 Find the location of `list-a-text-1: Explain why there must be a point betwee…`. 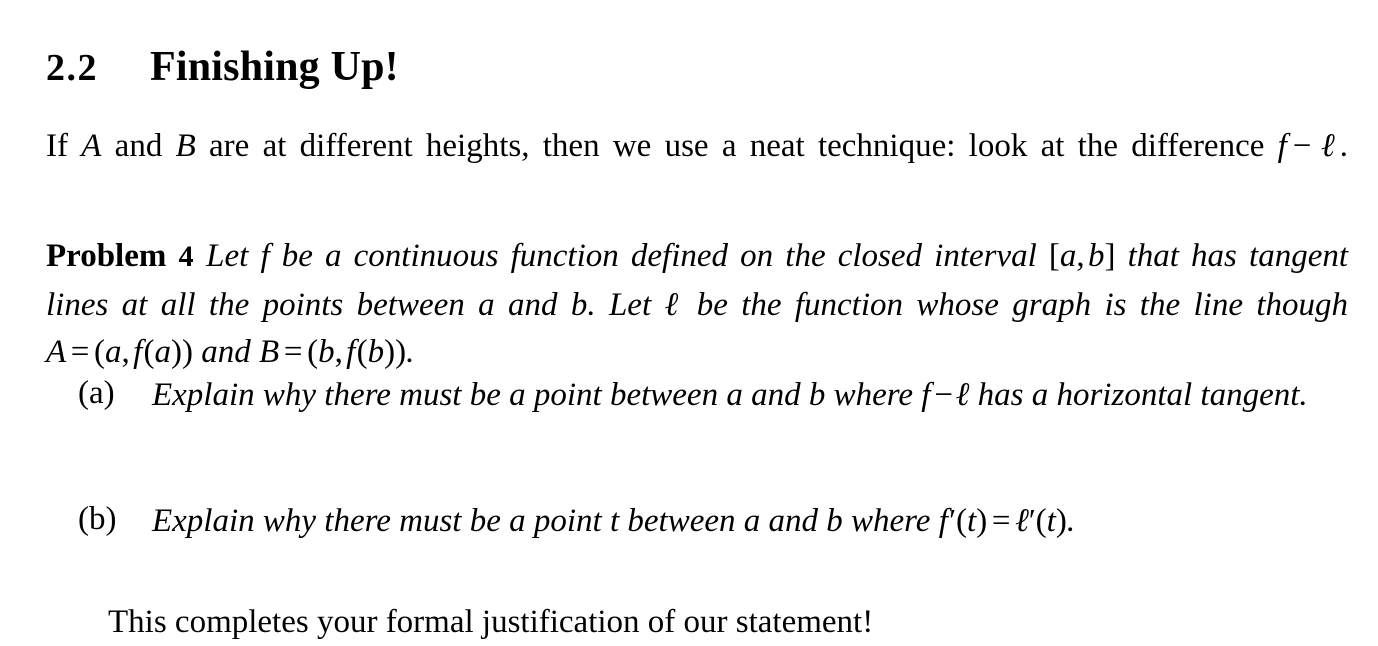

list-a-text-1: Explain why there must be a point betwee… is located at coordinates (439, 395).